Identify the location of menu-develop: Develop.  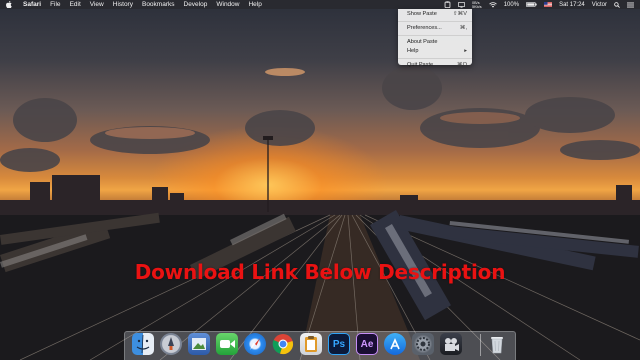
(196, 4).